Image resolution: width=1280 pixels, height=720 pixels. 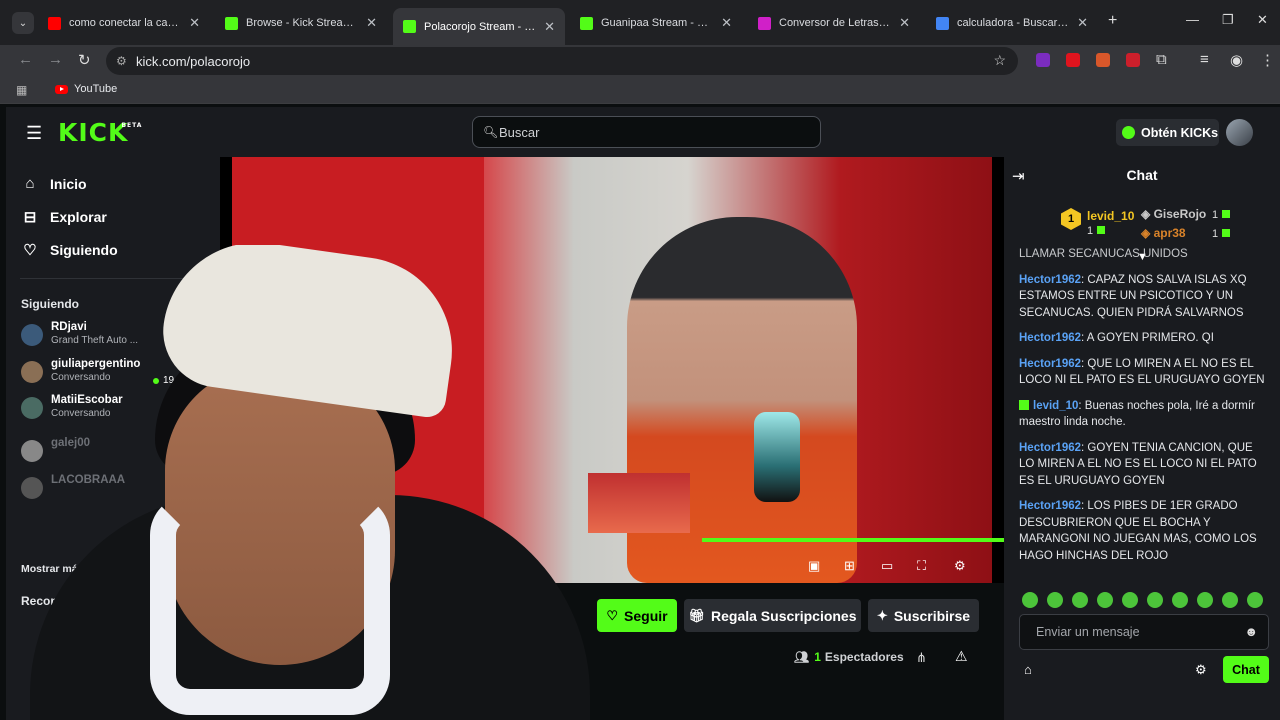 What do you see at coordinates (1204, 59) in the screenshot?
I see `media-control-icon: ≡` at bounding box center [1204, 59].